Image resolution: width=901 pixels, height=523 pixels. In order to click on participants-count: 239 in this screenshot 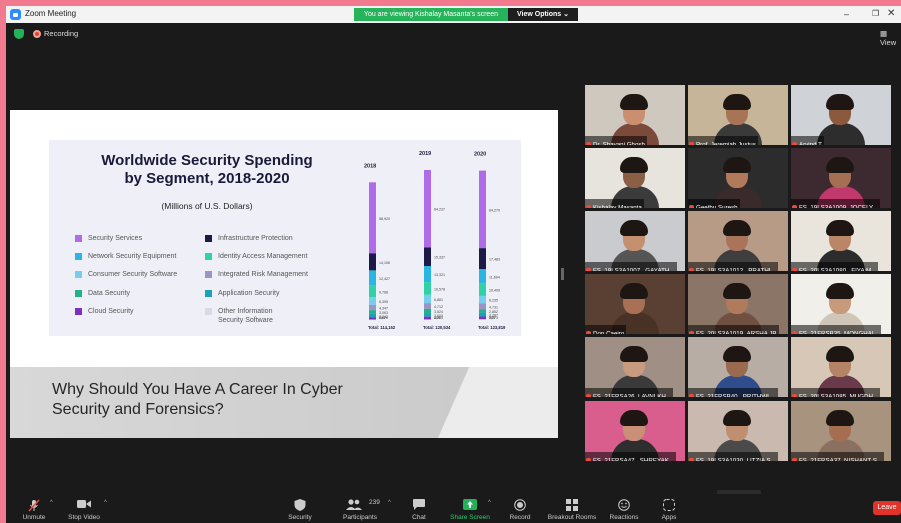, I will do `click(374, 502)`.